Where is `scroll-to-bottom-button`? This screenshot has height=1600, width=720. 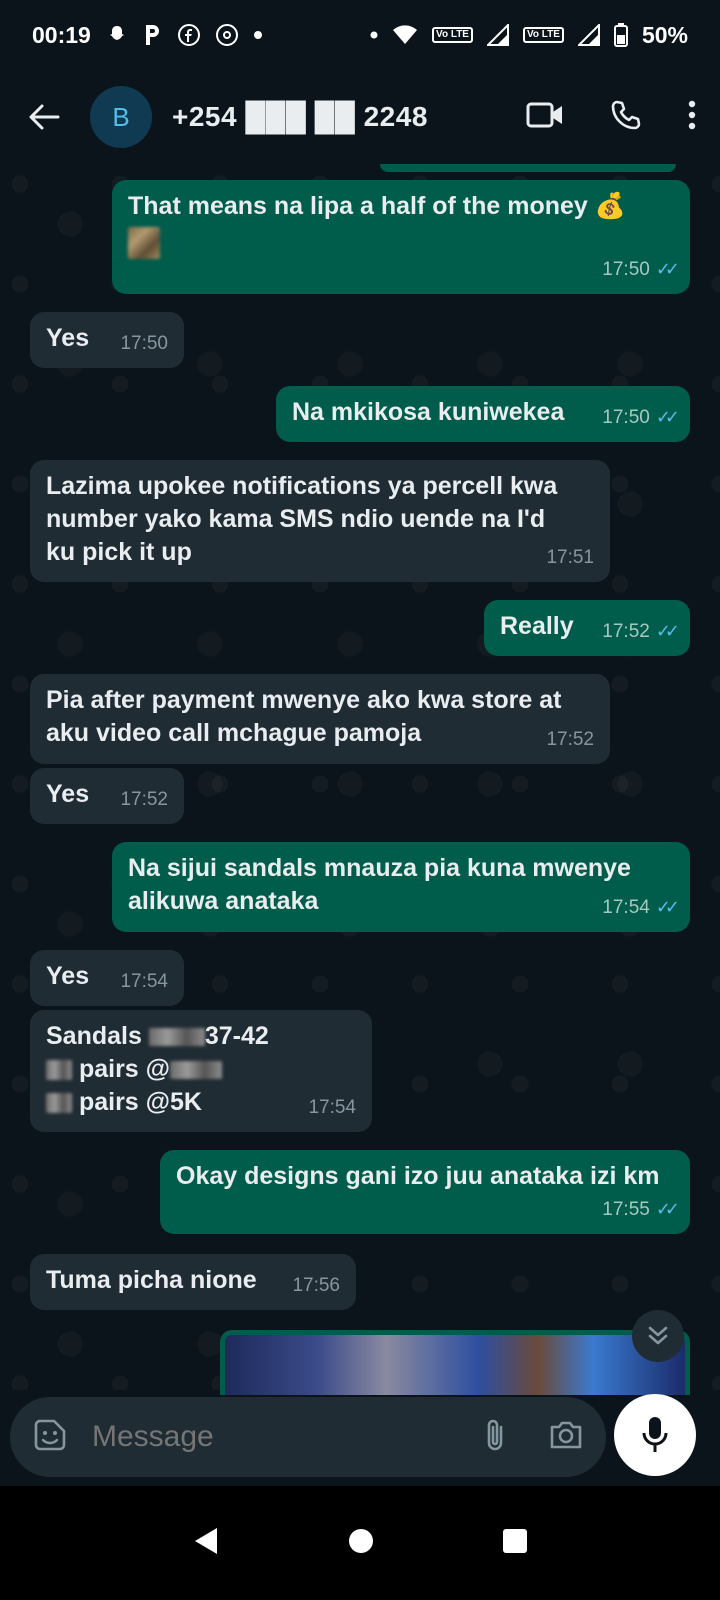 scroll-to-bottom-button is located at coordinates (658, 1336).